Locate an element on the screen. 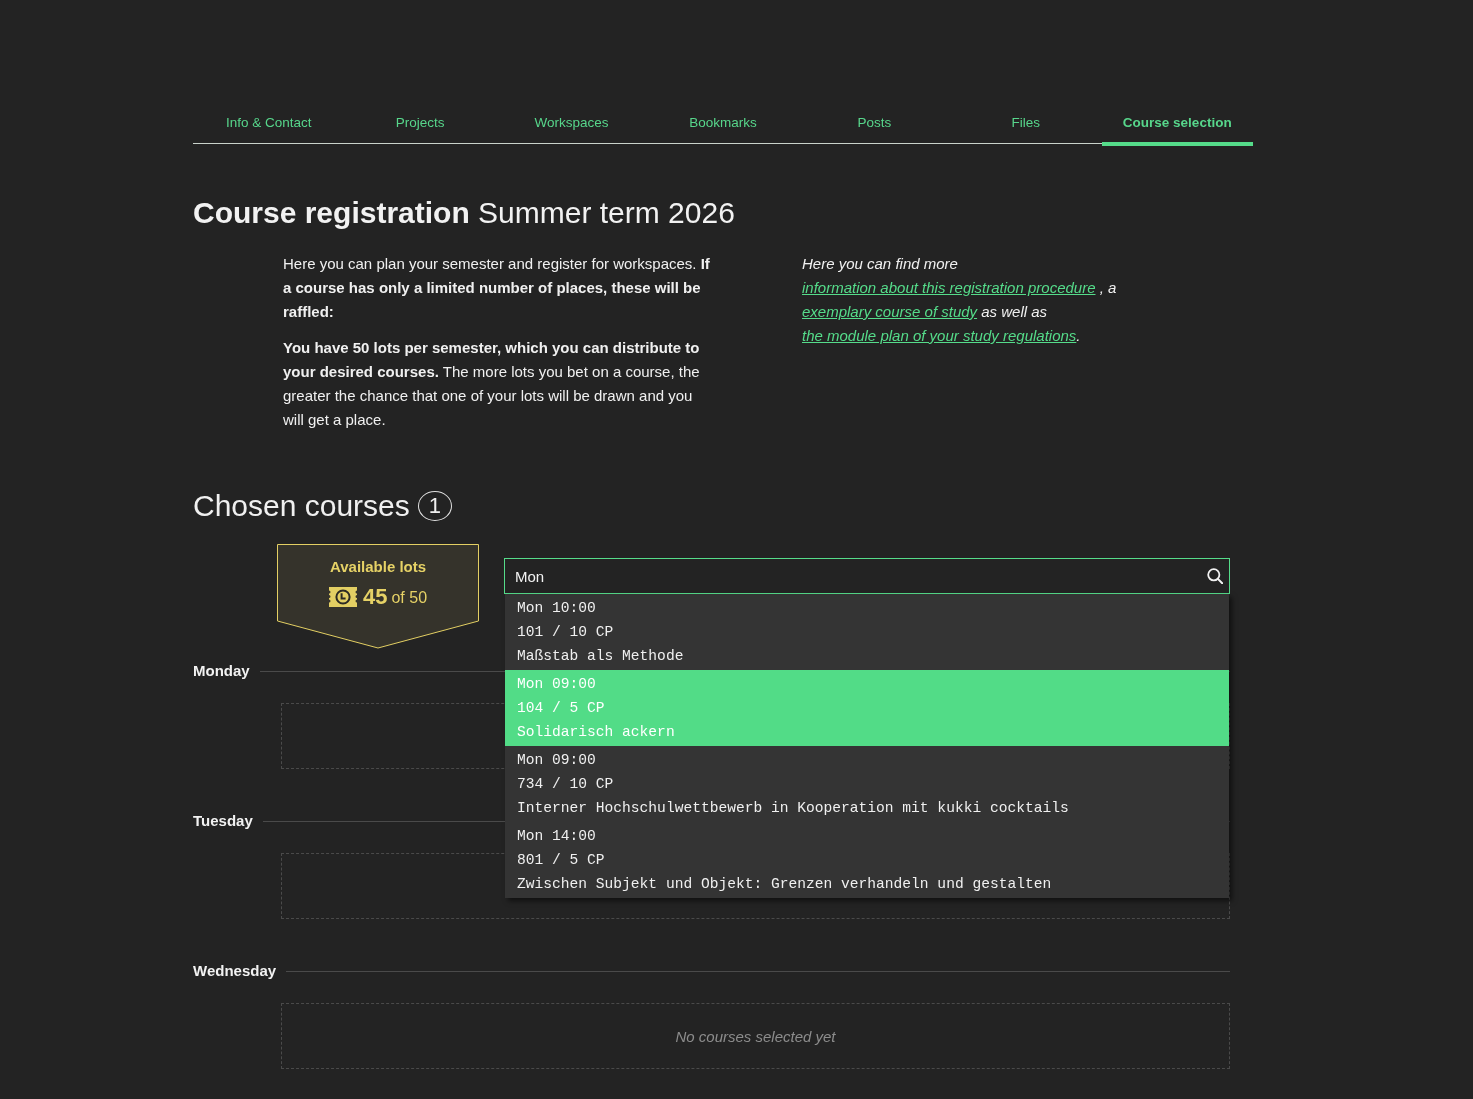  lots-total: of 50 is located at coordinates (409, 598).